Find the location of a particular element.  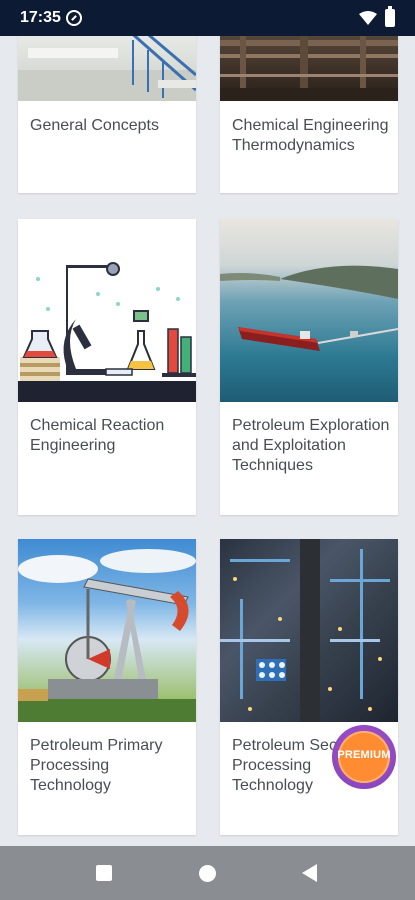

battery-icon is located at coordinates (390, 16).